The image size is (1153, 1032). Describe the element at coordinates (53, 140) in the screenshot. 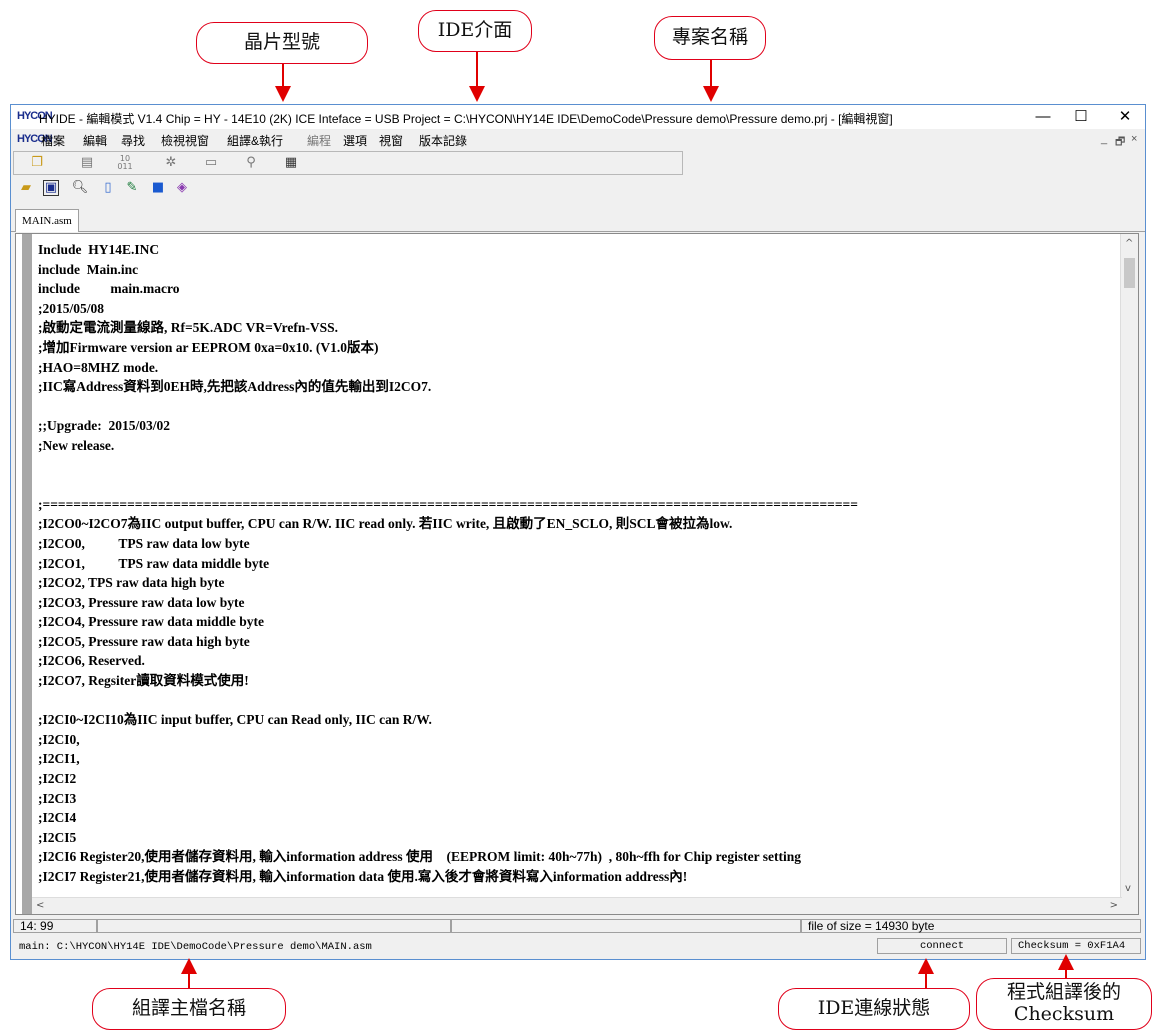

I see `menu-file: 檔案` at that location.